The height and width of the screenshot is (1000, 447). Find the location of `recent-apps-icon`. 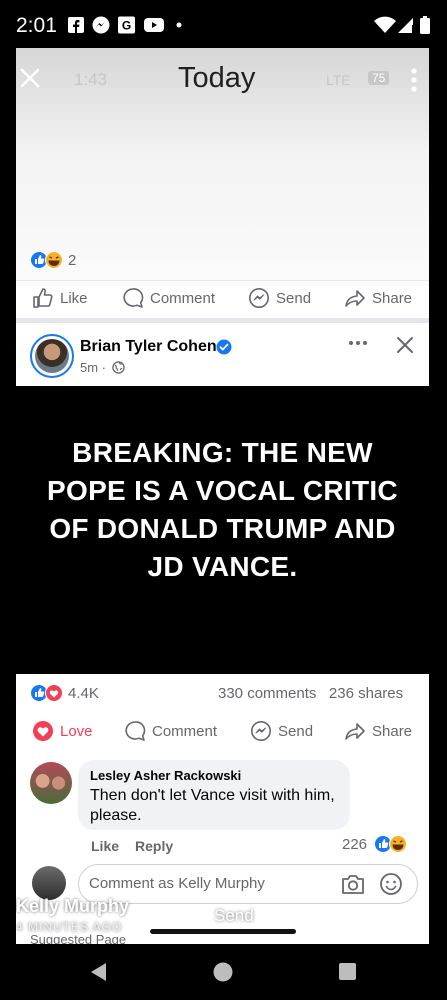

recent-apps-icon is located at coordinates (347, 971).